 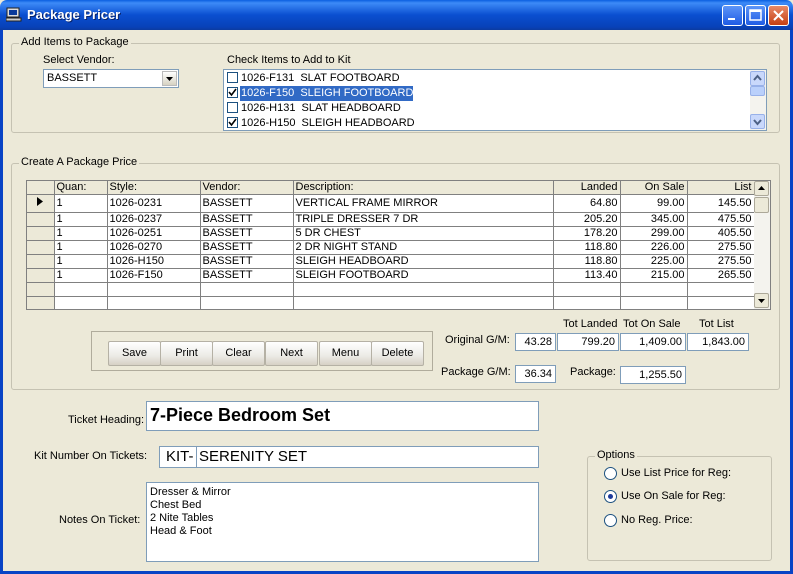 What do you see at coordinates (397, 353) in the screenshot?
I see `delete-button: Delete` at bounding box center [397, 353].